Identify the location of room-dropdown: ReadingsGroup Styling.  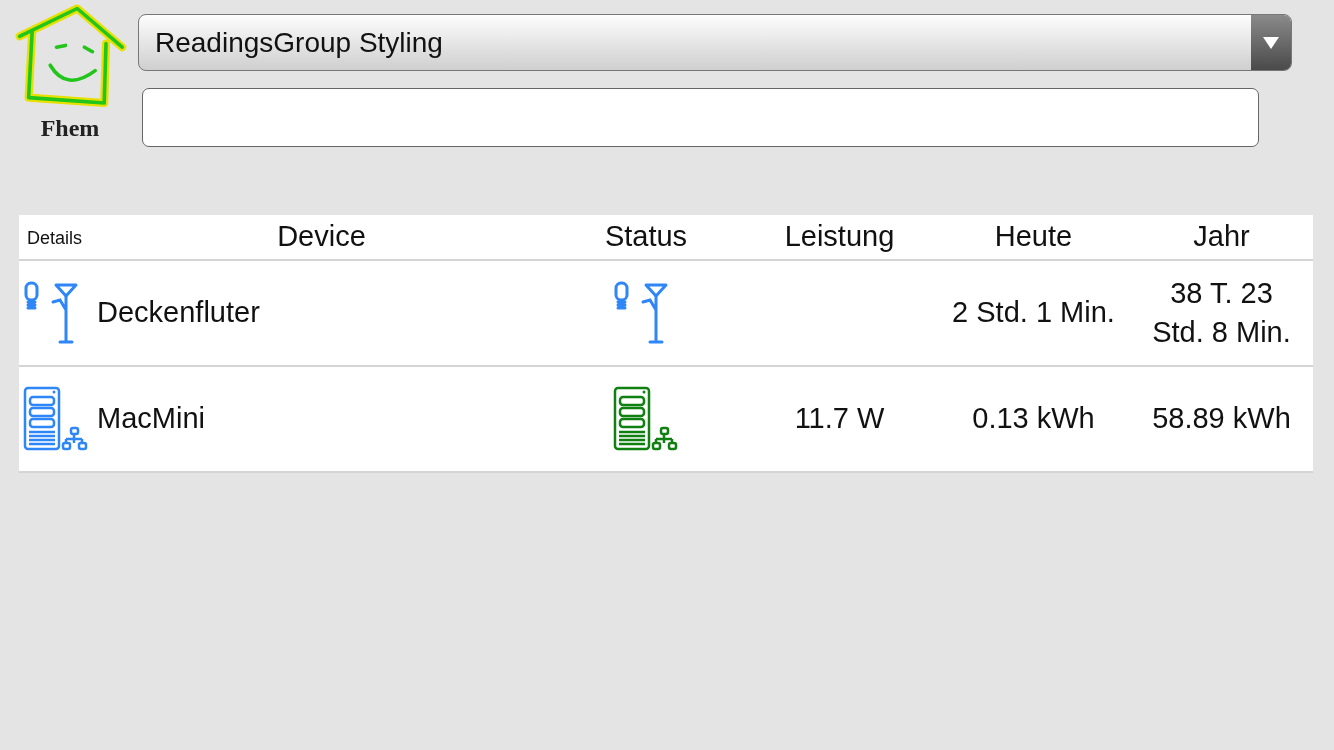
(715, 42).